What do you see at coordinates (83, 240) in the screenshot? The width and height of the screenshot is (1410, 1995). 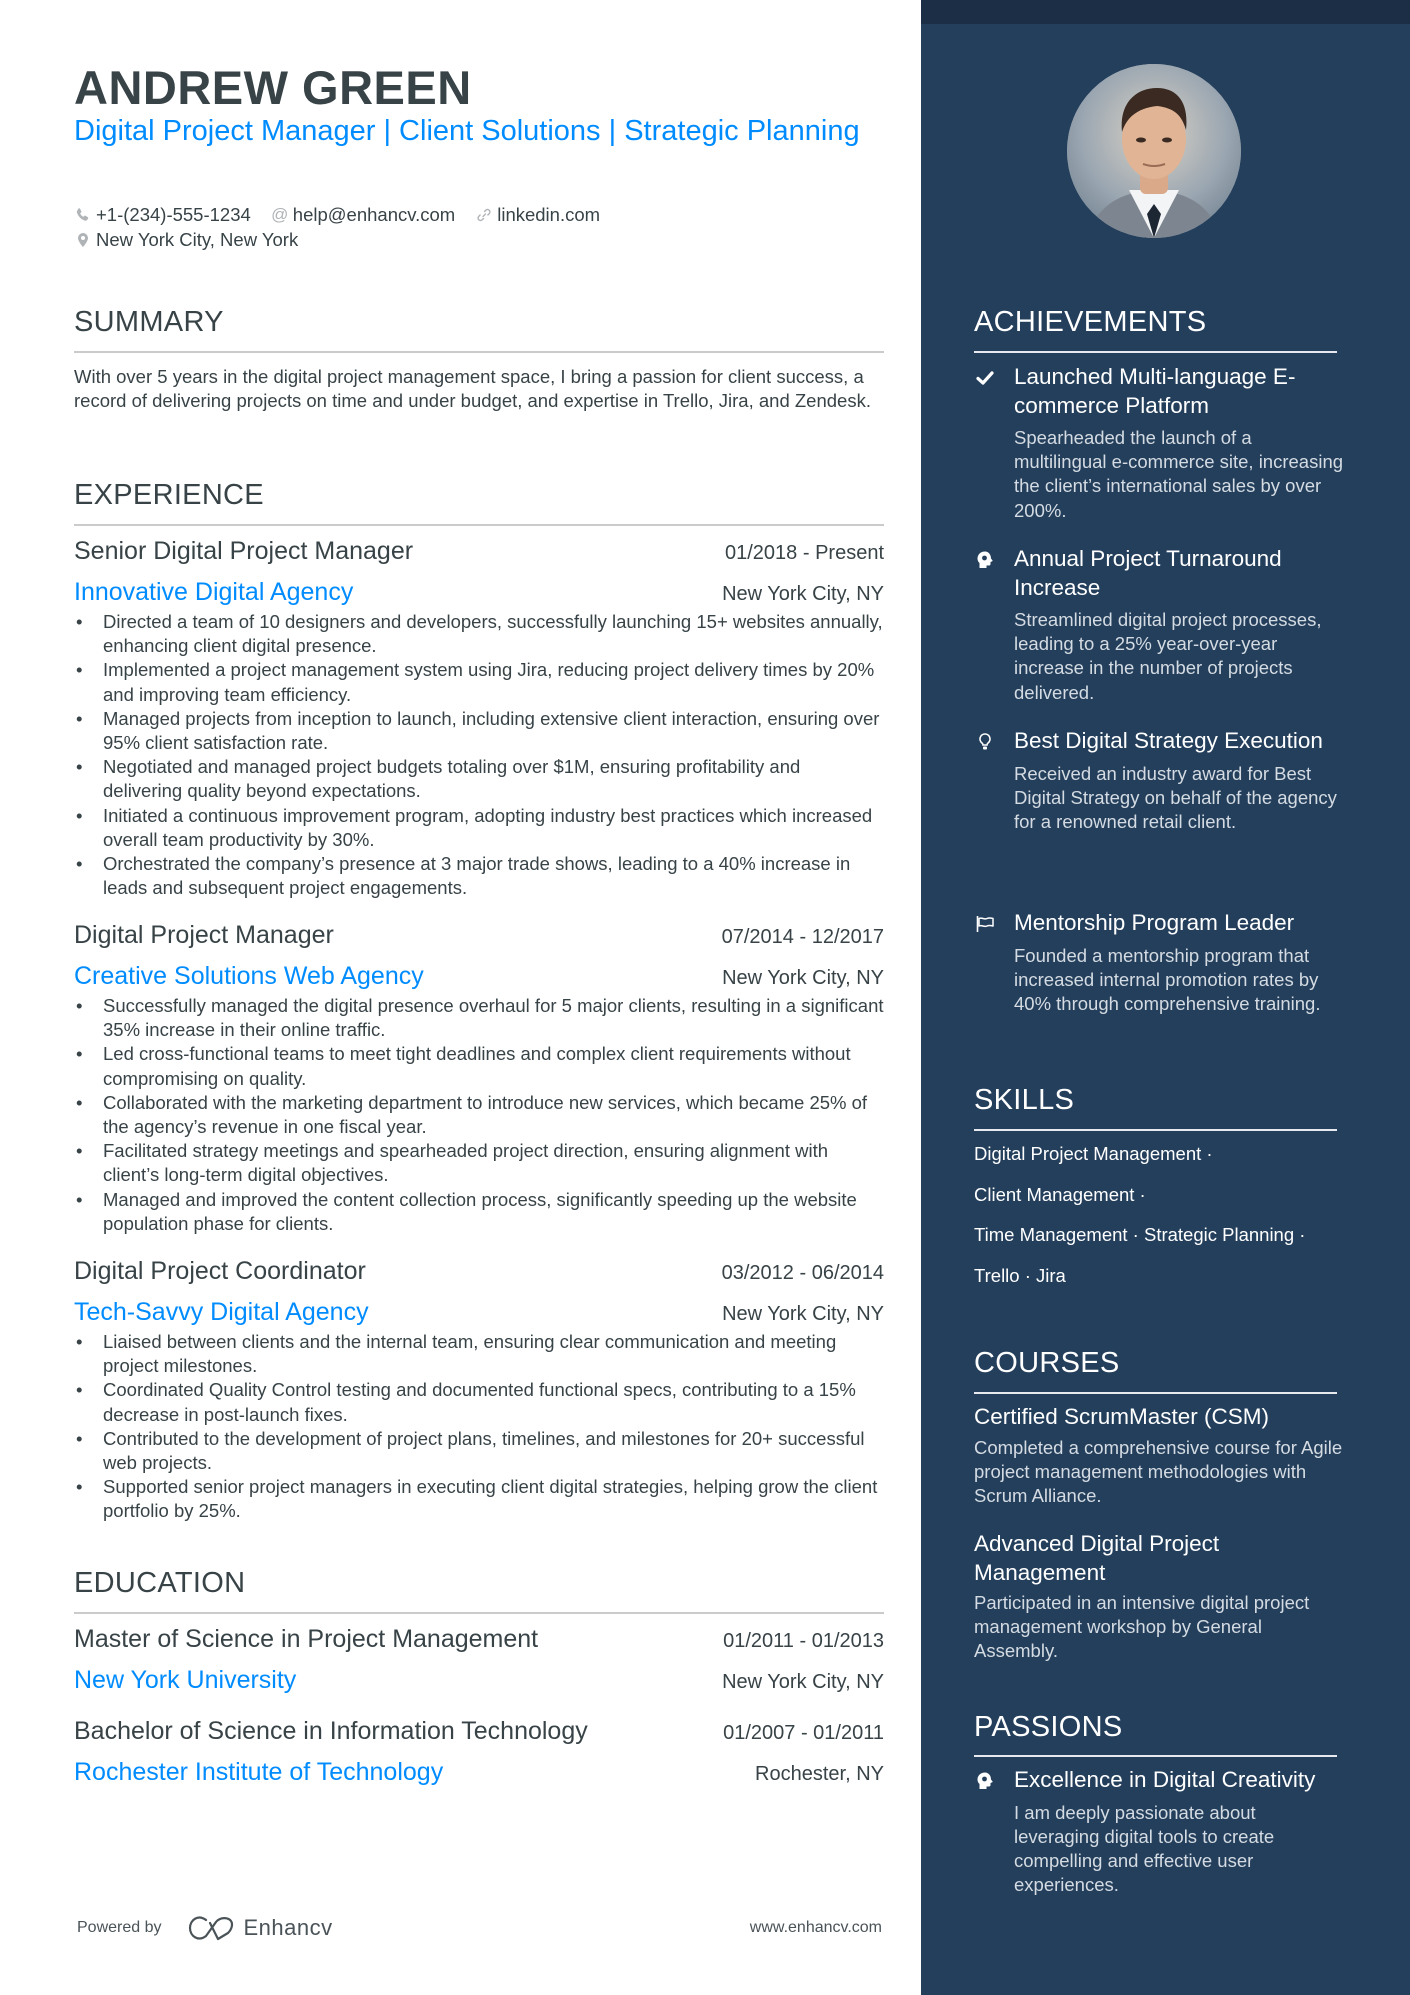 I see `location-pin-icon` at bounding box center [83, 240].